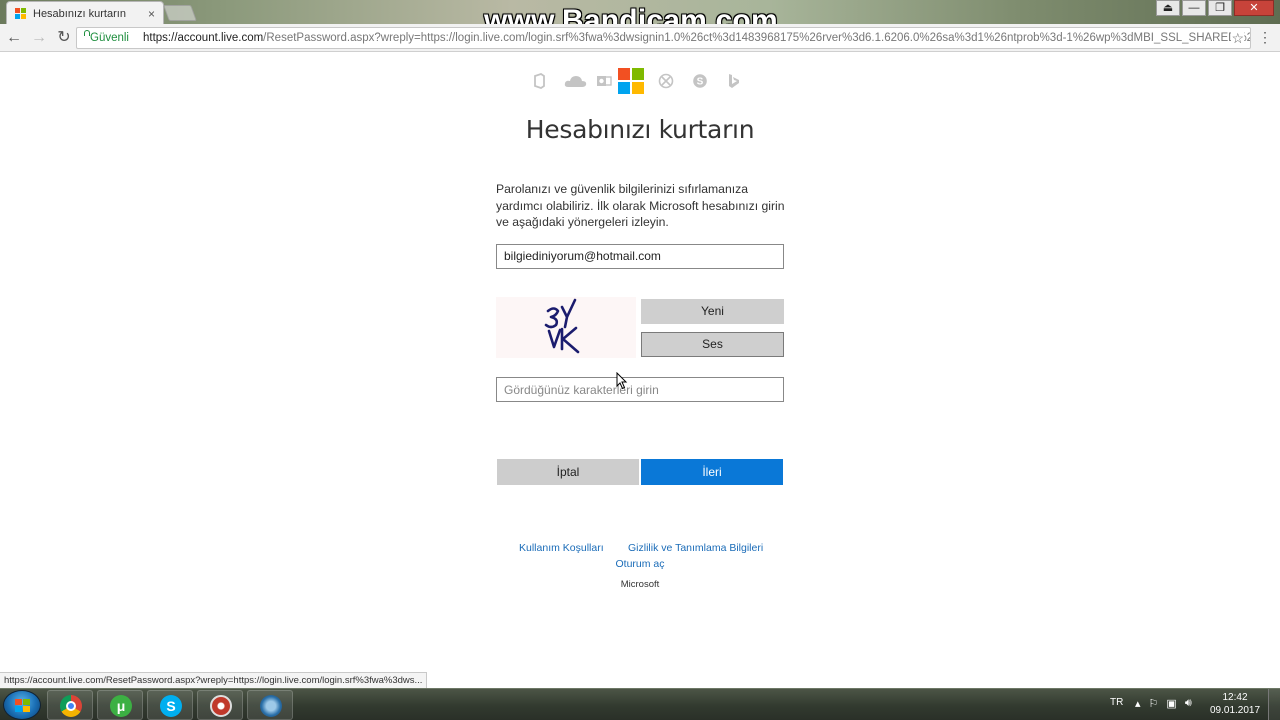  I want to click on captcha-glyphs, so click(562, 326).